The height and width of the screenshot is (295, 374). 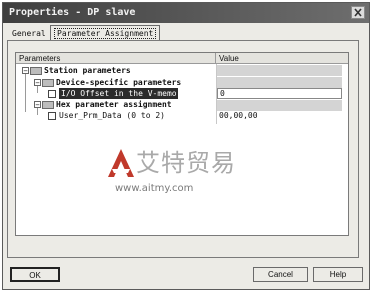 I want to click on watermark-url: www.aitmy.com, so click(x=154, y=188).